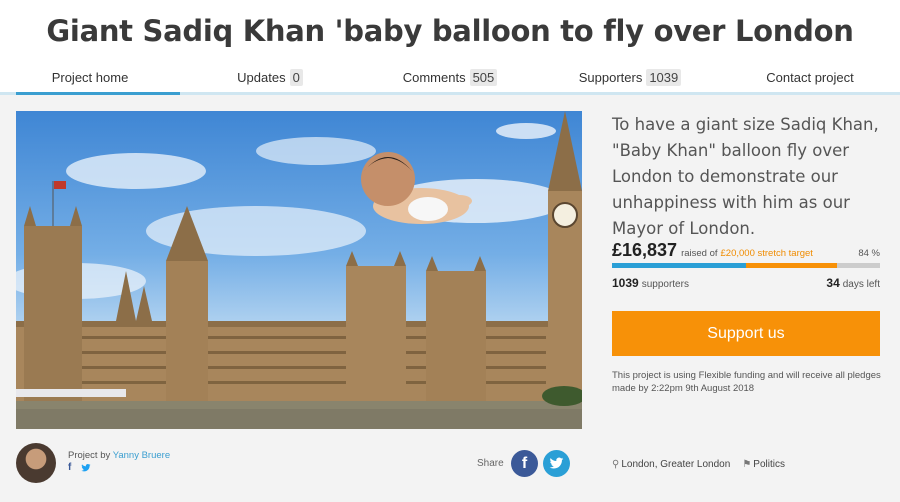  I want to click on stretch-target-label: £20,000 stretch target, so click(766, 253).